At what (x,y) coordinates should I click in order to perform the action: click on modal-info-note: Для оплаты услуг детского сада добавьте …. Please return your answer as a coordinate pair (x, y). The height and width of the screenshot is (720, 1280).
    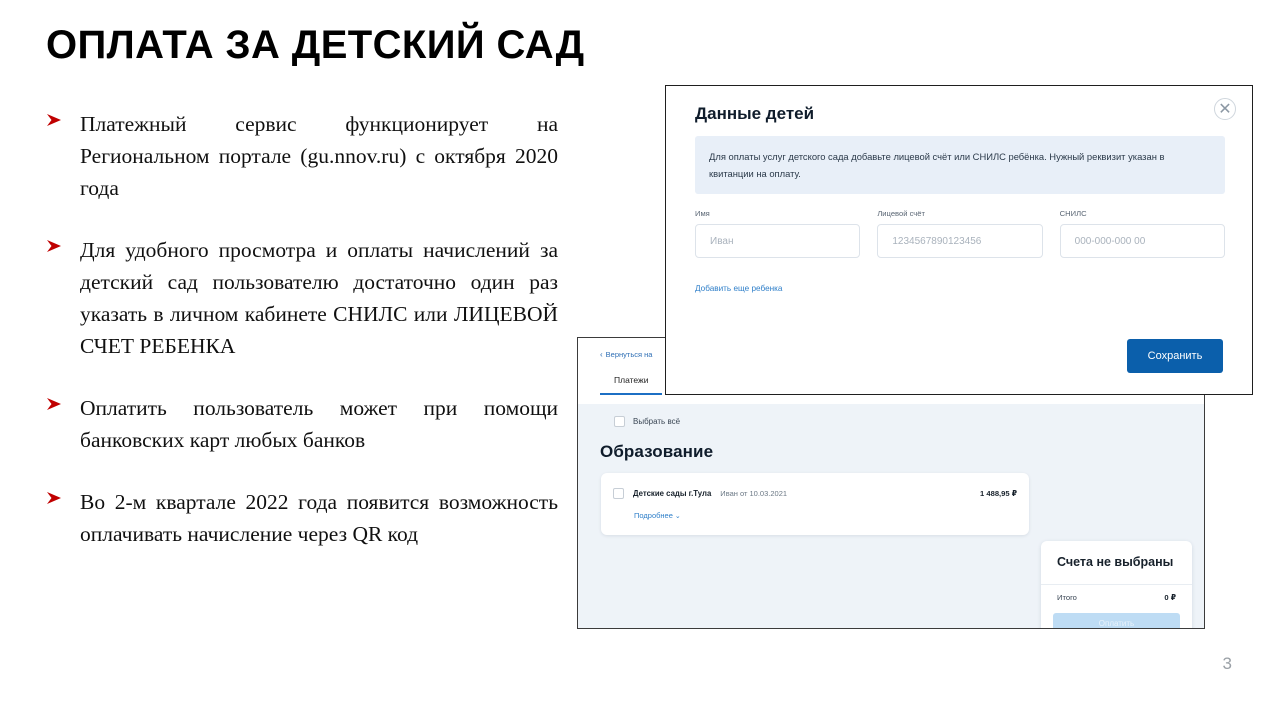
    Looking at the image, I should click on (960, 165).